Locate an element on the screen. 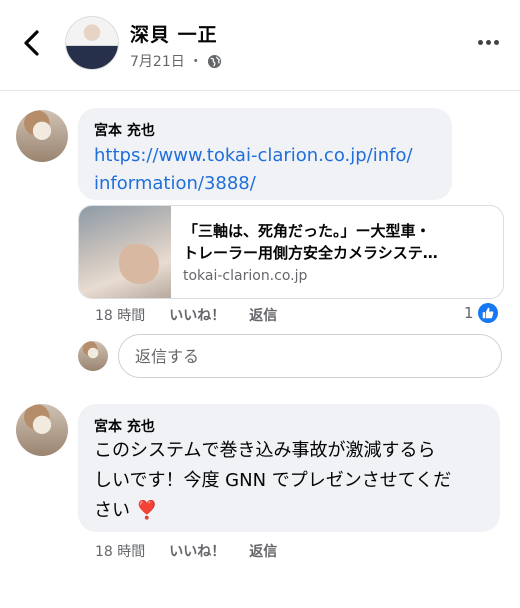 Image resolution: width=520 pixels, height=608 pixels. back-button is located at coordinates (32, 42).